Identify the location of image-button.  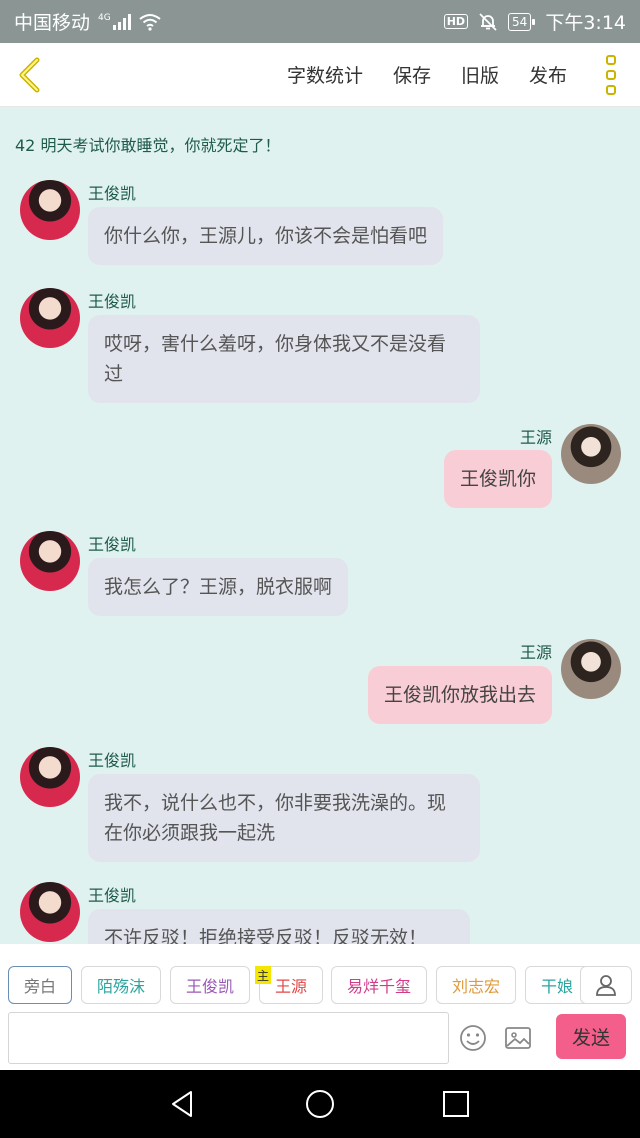
(518, 1038).